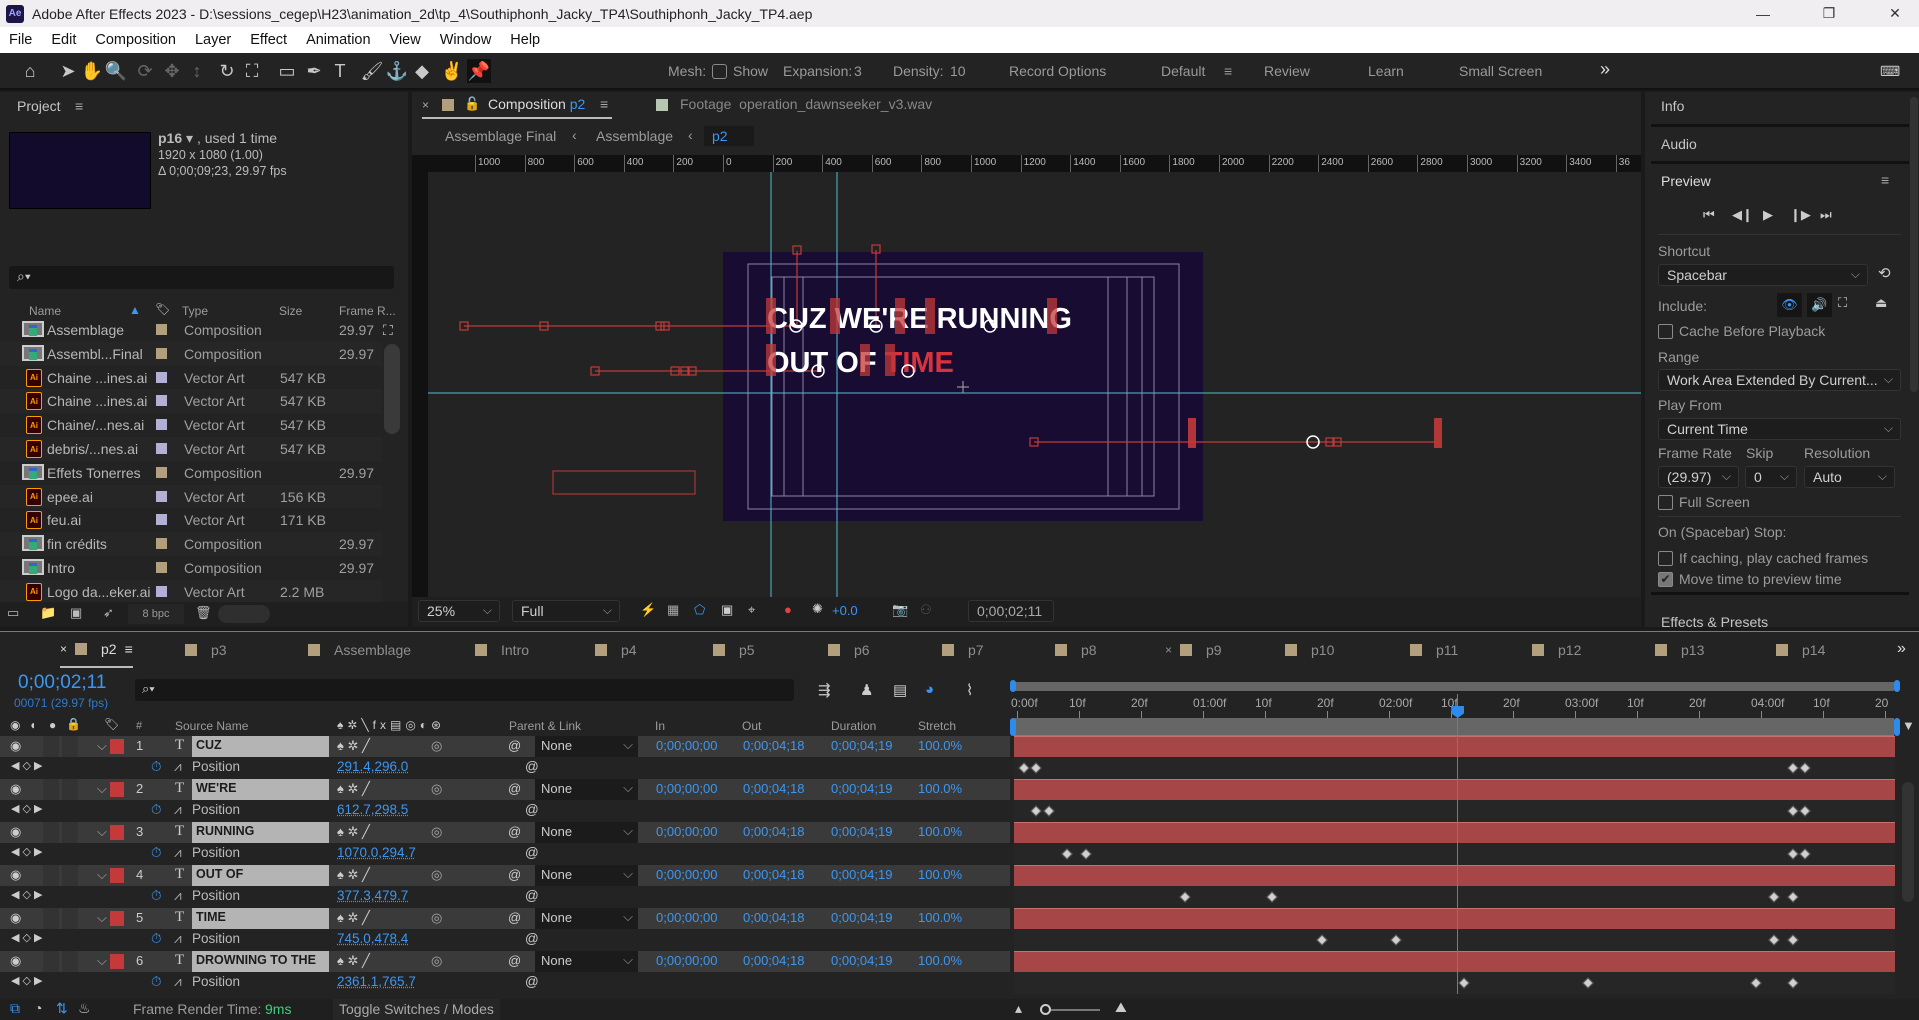 The image size is (1919, 1020). I want to click on navigator-start-handle, so click(1013, 686).